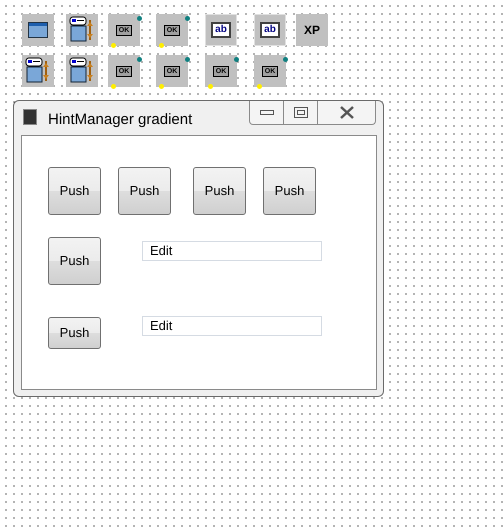  I want to click on maximize-icon, so click(301, 112).